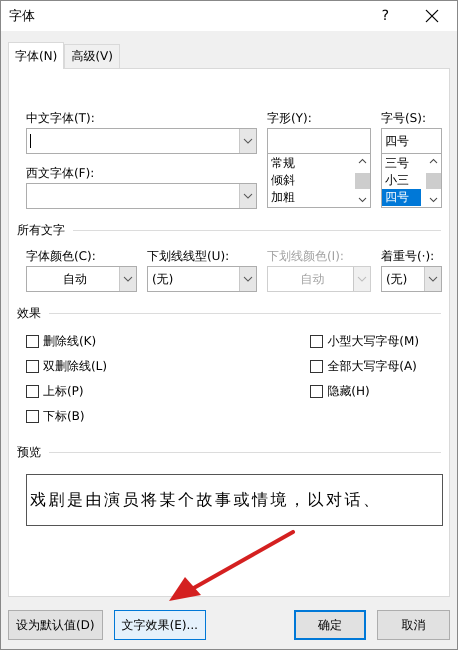  What do you see at coordinates (188, 256) in the screenshot?
I see `field-label: 下划线线型(U):` at bounding box center [188, 256].